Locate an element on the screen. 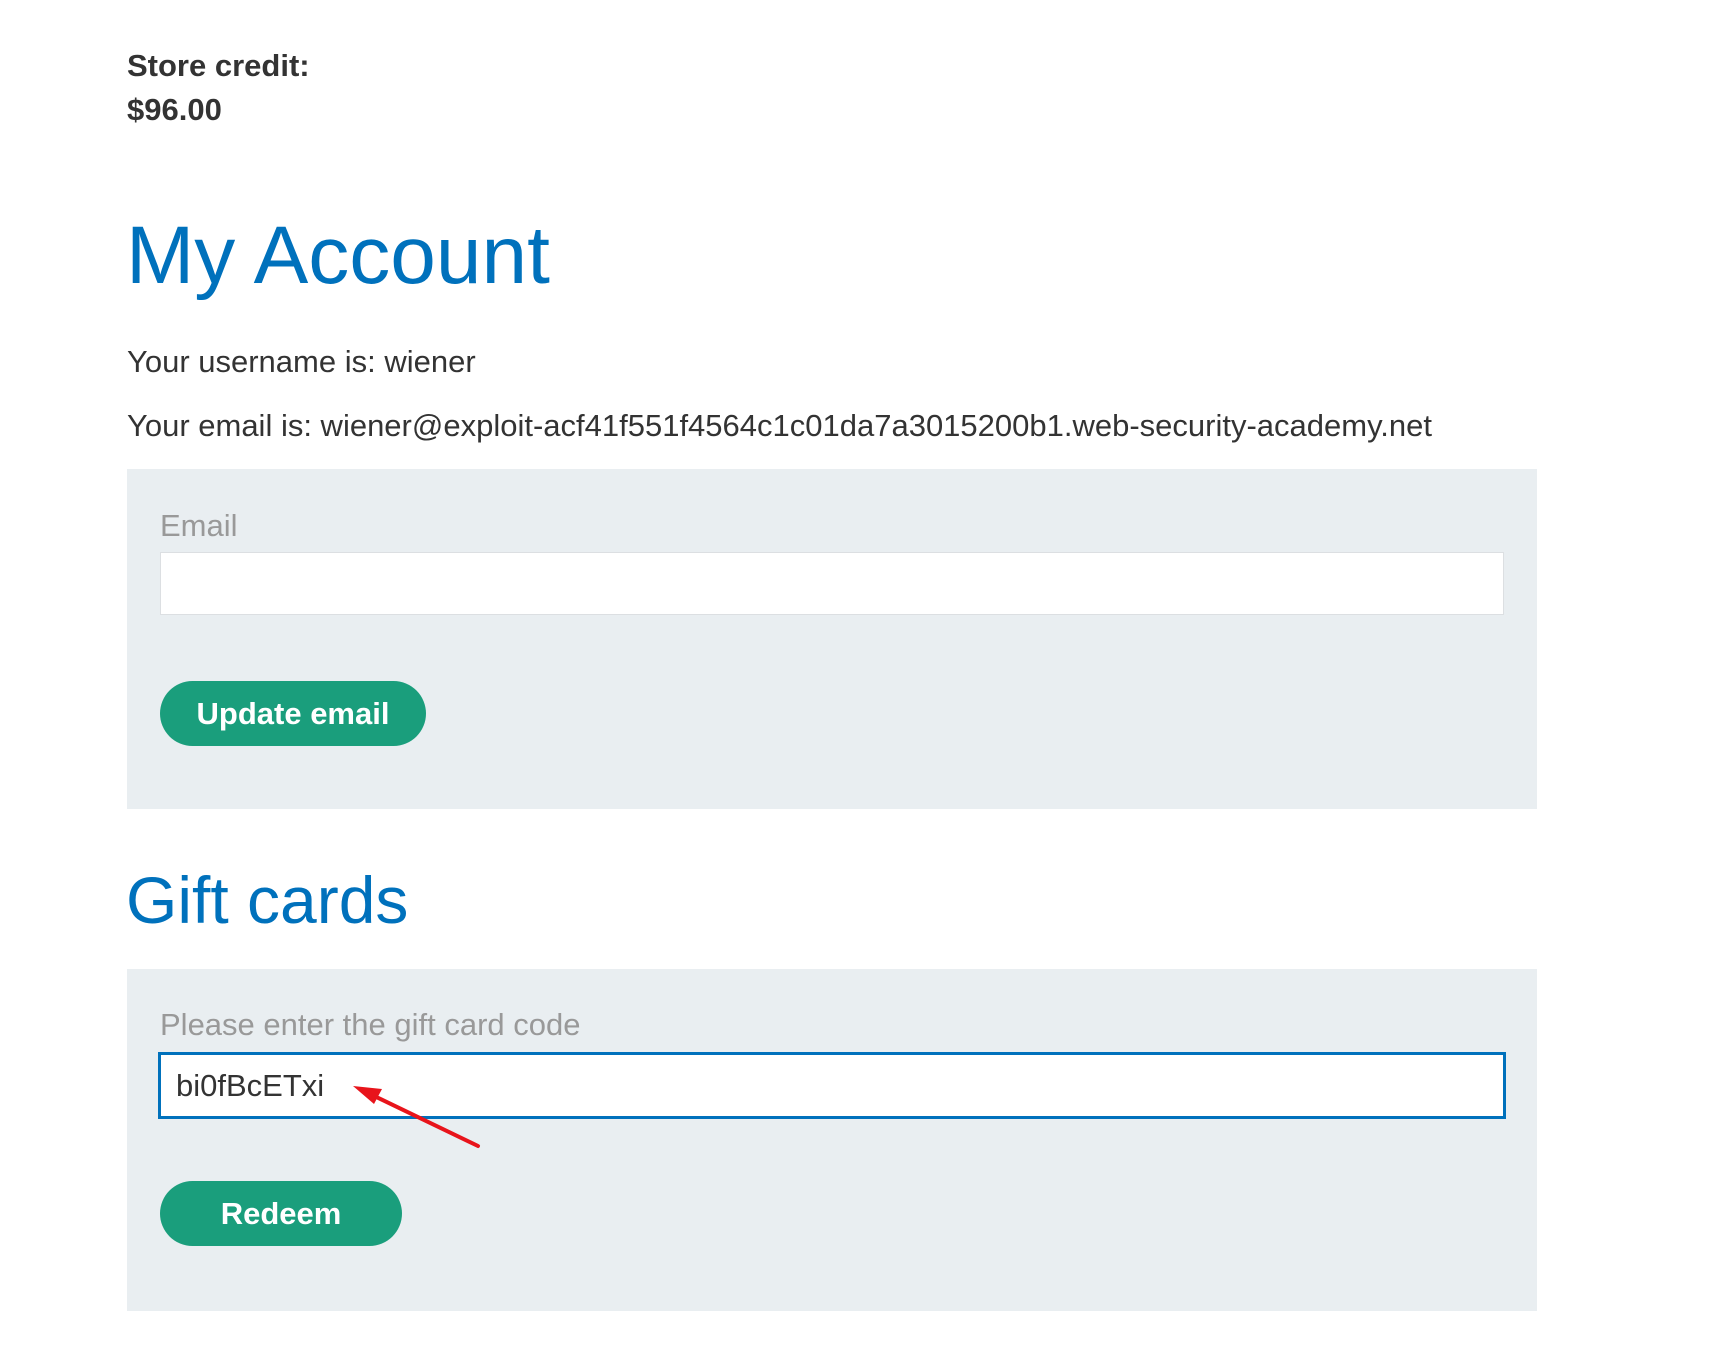 The height and width of the screenshot is (1372, 1722). username-text: Your username is: wiener is located at coordinates (301, 361).